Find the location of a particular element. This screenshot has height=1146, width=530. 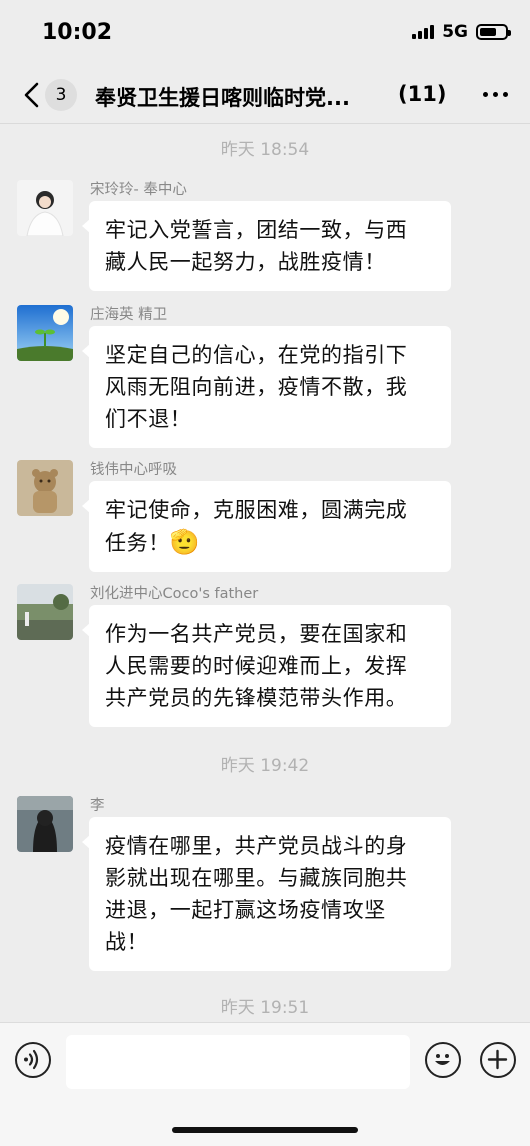

add-button is located at coordinates (498, 1060).